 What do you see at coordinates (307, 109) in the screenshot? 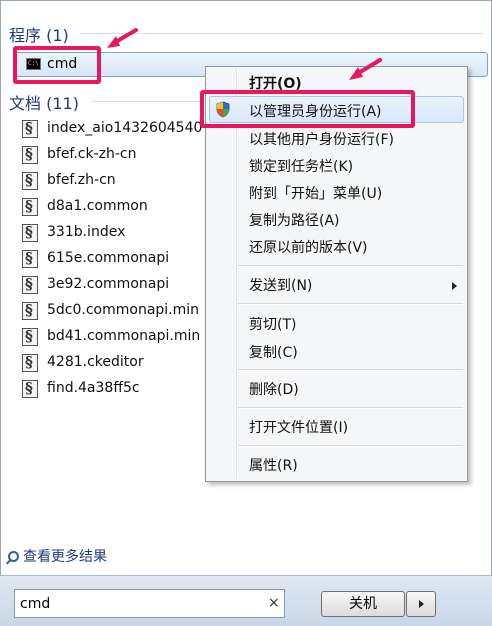
I see `highlight-box-run-as-admin` at bounding box center [307, 109].